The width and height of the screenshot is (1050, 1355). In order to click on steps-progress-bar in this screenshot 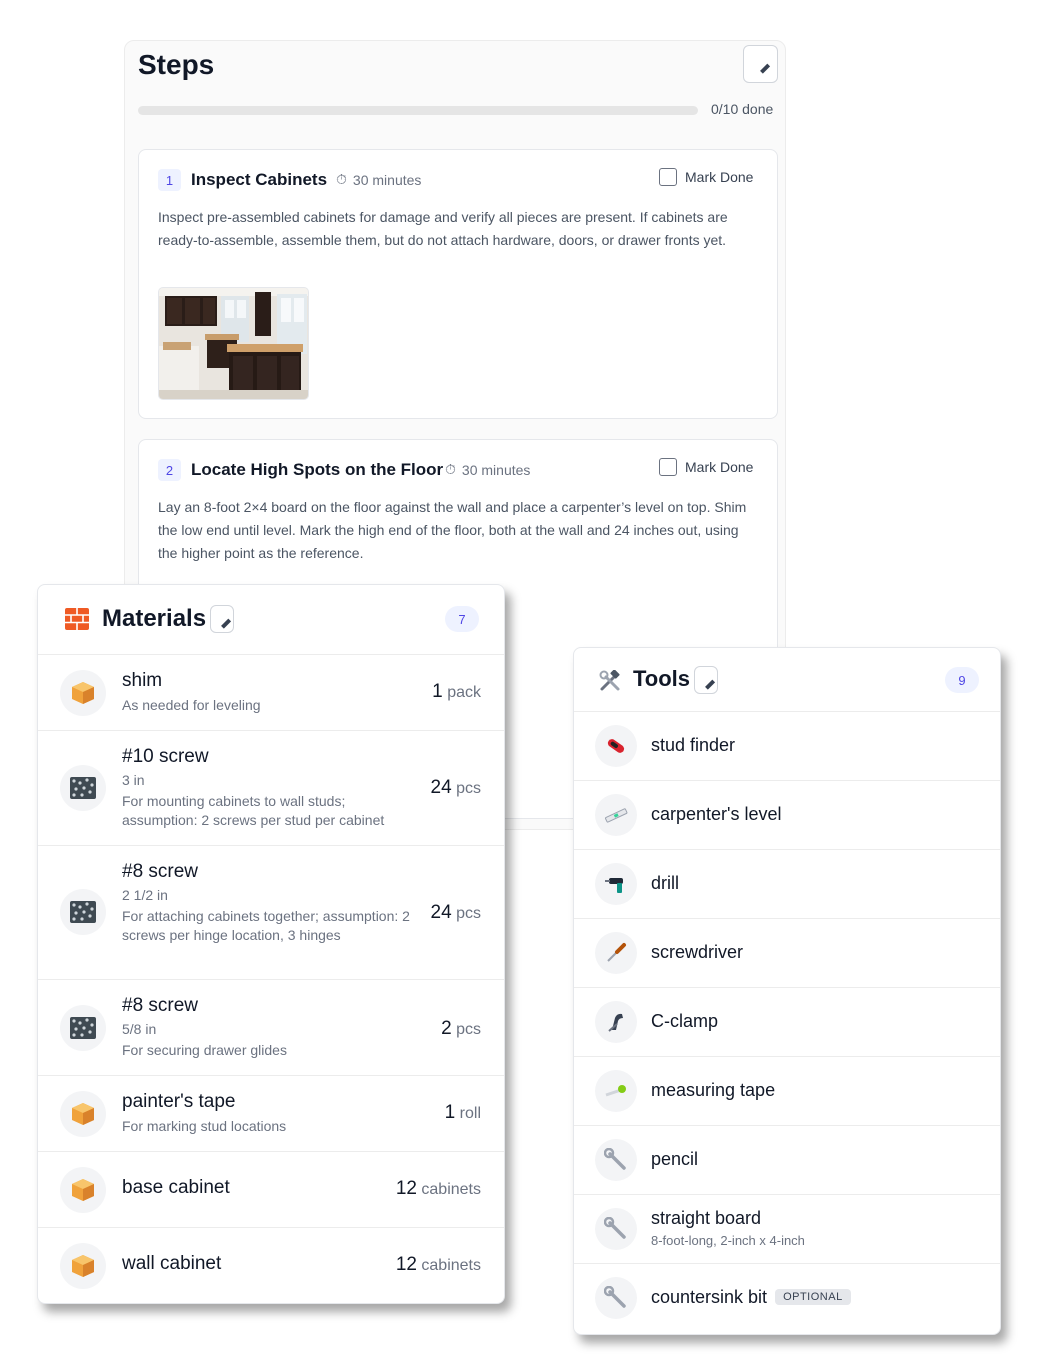, I will do `click(418, 110)`.